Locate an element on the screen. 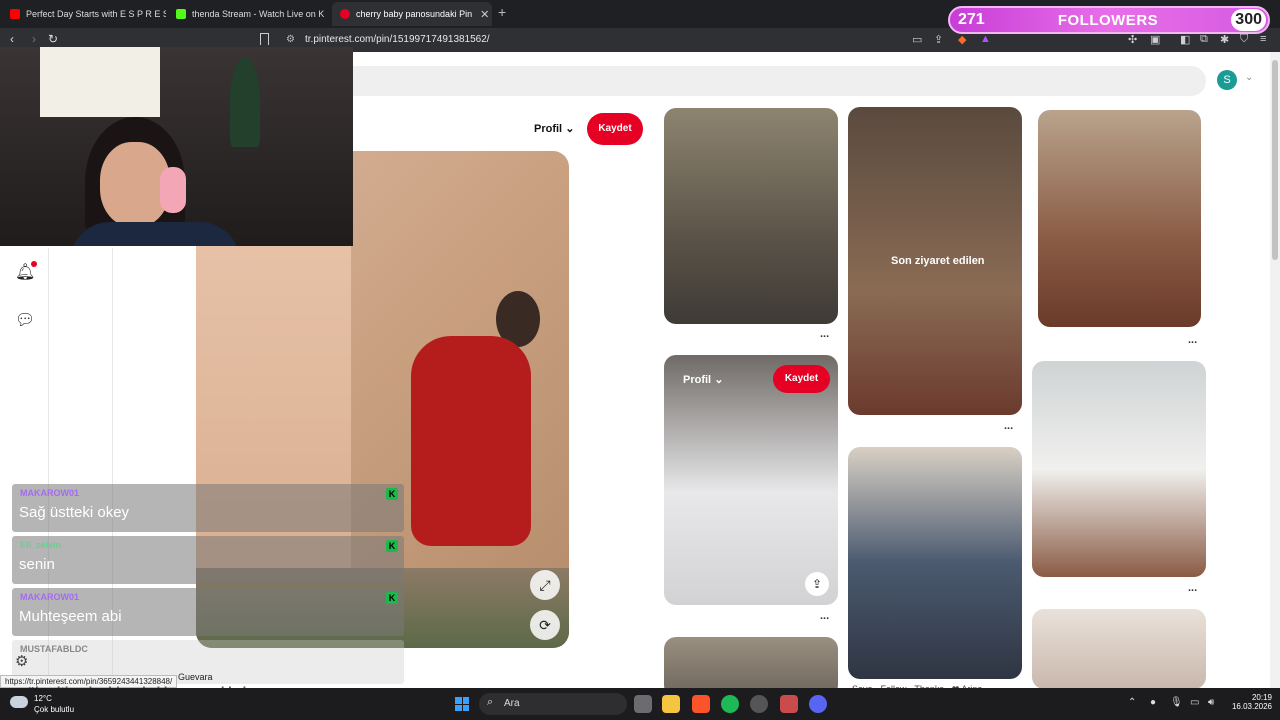 The height and width of the screenshot is (720, 1280). visual-search-icon: ⟳ is located at coordinates (545, 625).